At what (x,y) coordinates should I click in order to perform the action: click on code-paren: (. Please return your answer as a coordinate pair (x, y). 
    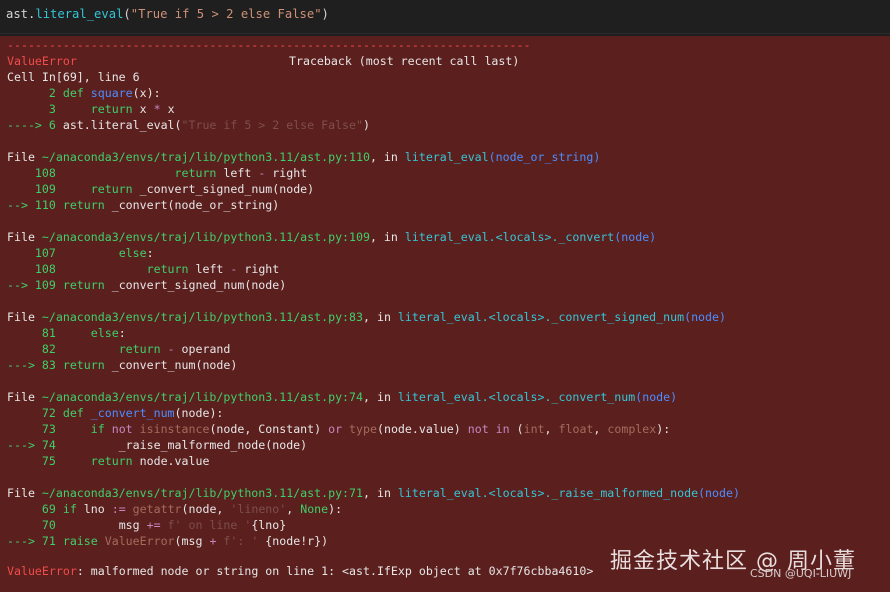
    Looking at the image, I should click on (127, 14).